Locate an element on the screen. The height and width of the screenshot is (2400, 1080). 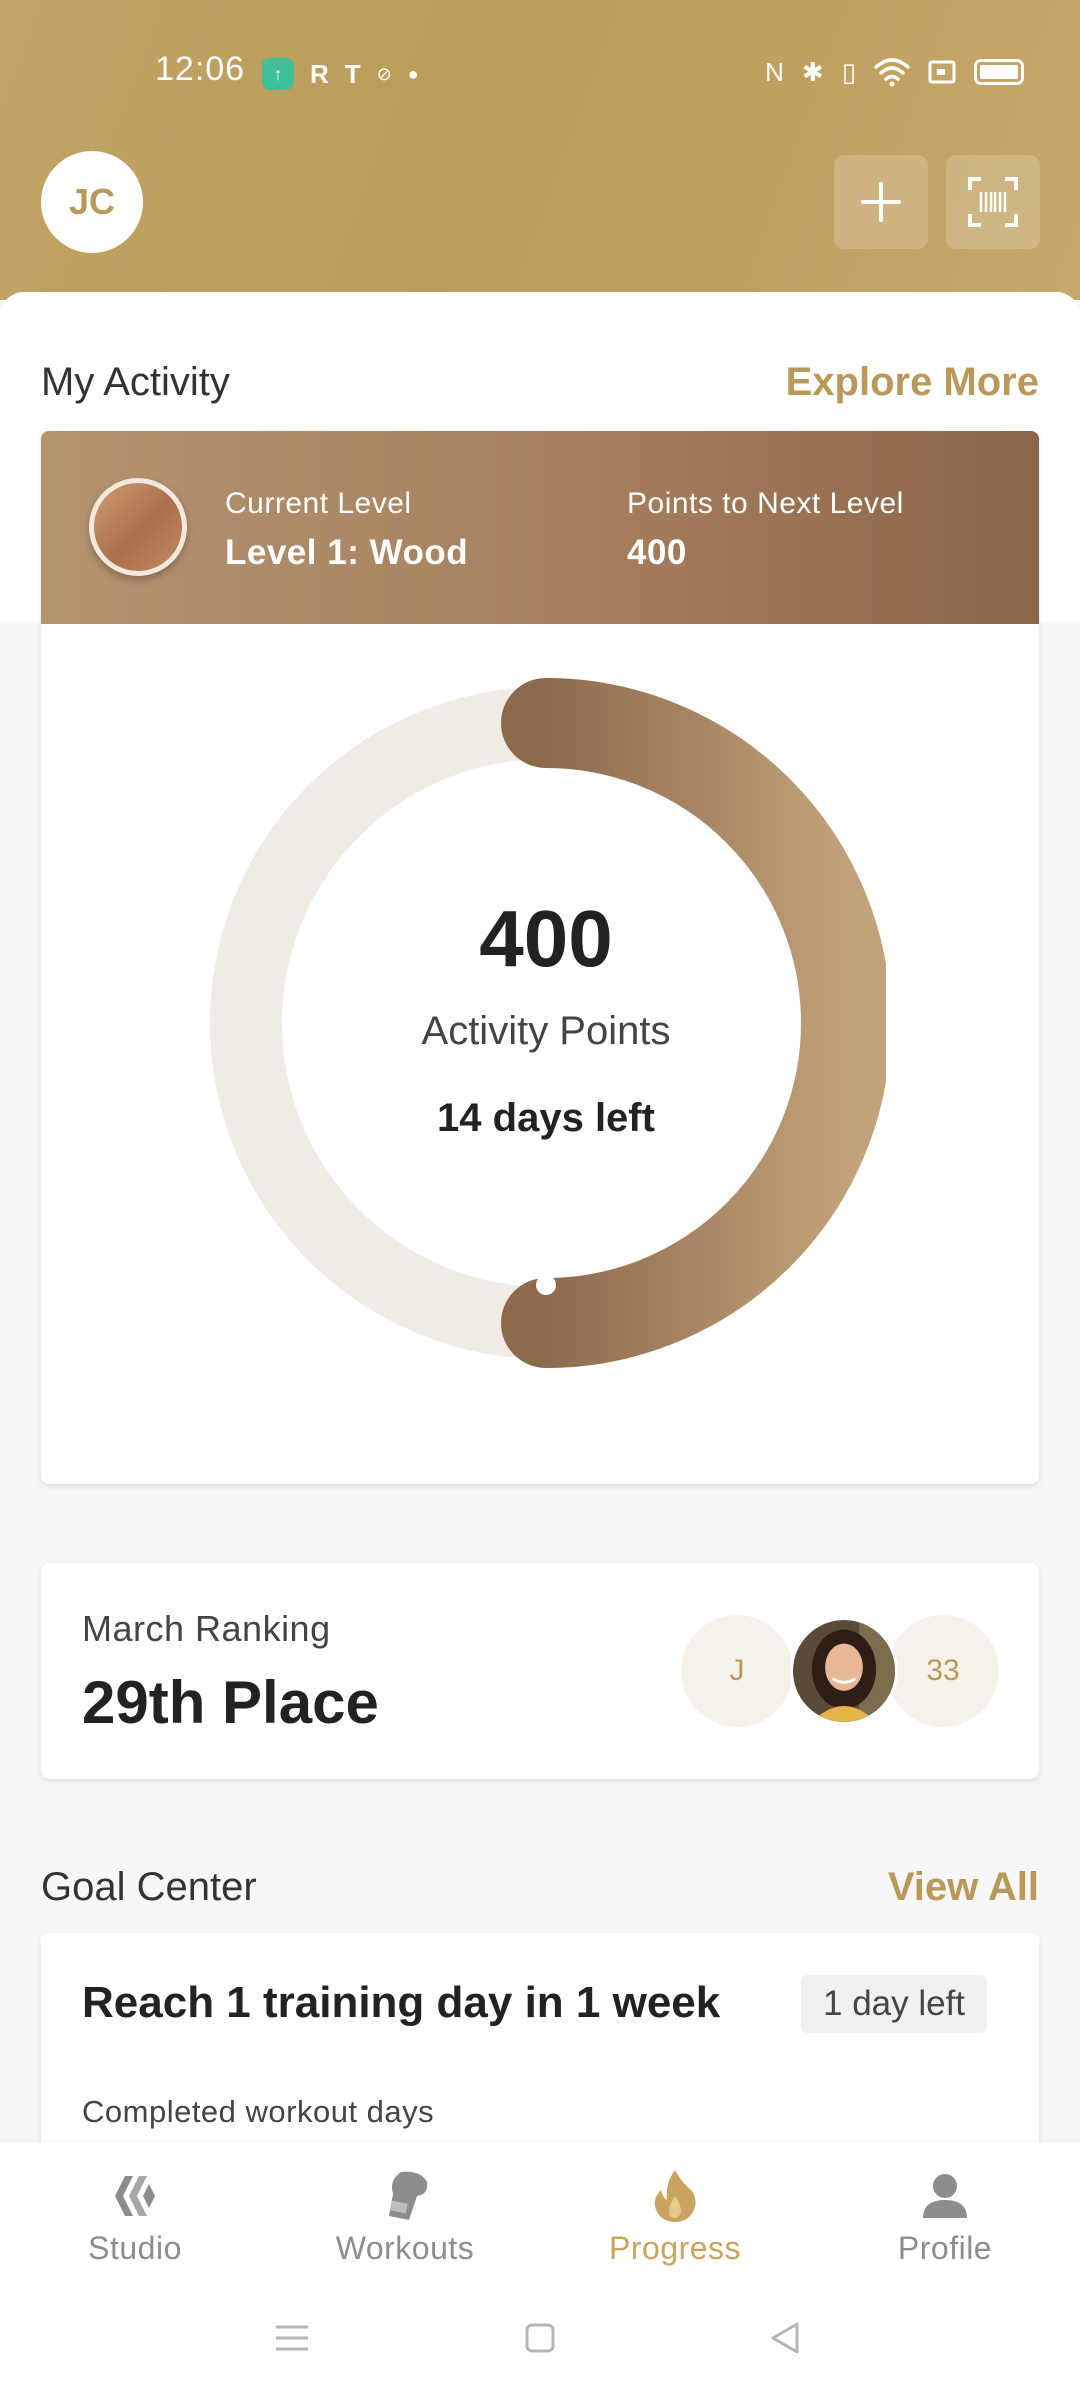
next-level-label: Points to Next Level is located at coordinates (765, 503).